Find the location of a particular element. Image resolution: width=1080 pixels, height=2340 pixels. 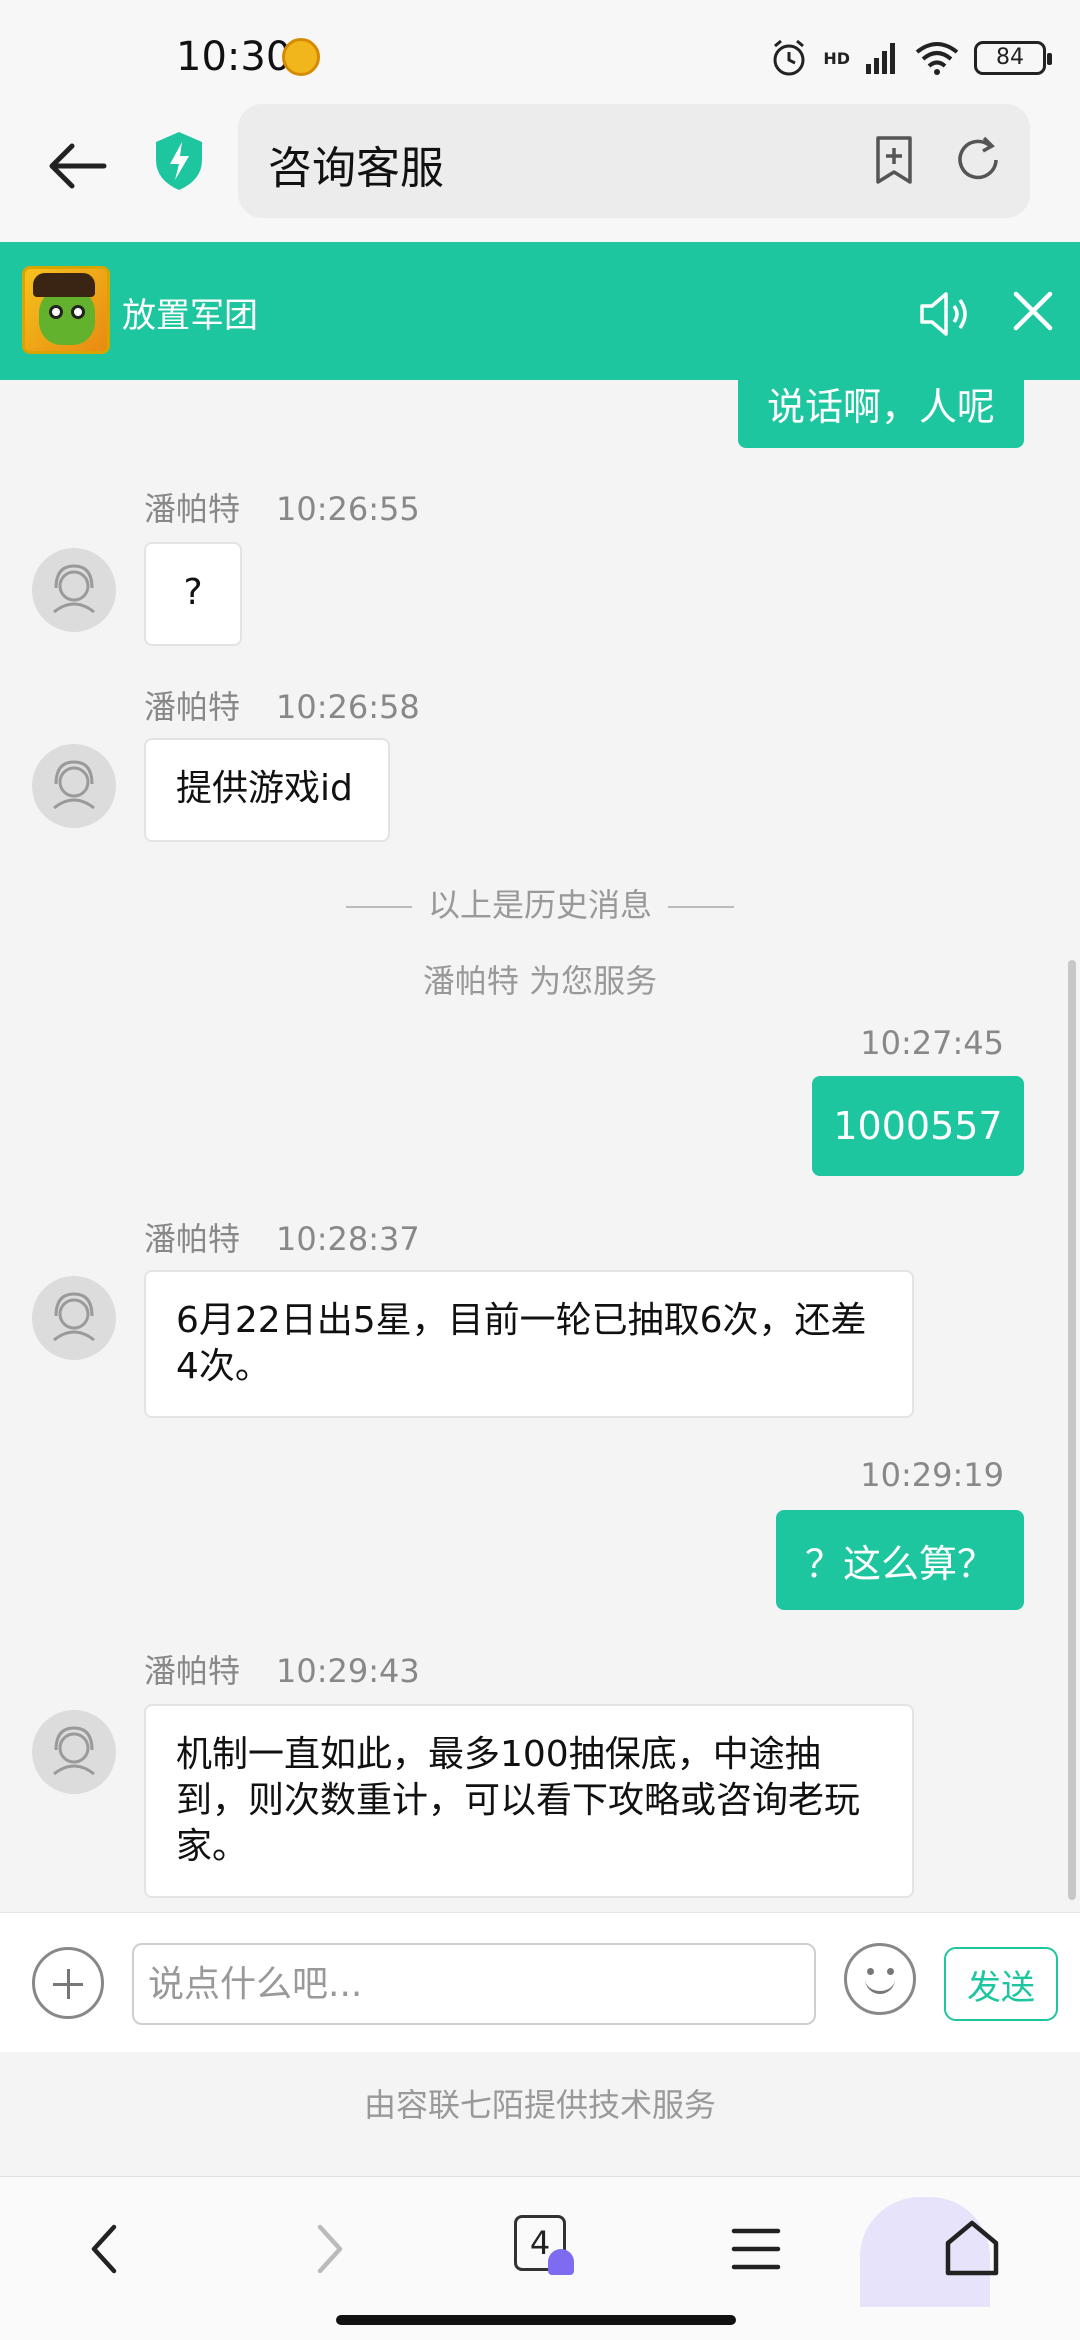

app-name: 放置军团 is located at coordinates (190, 316).